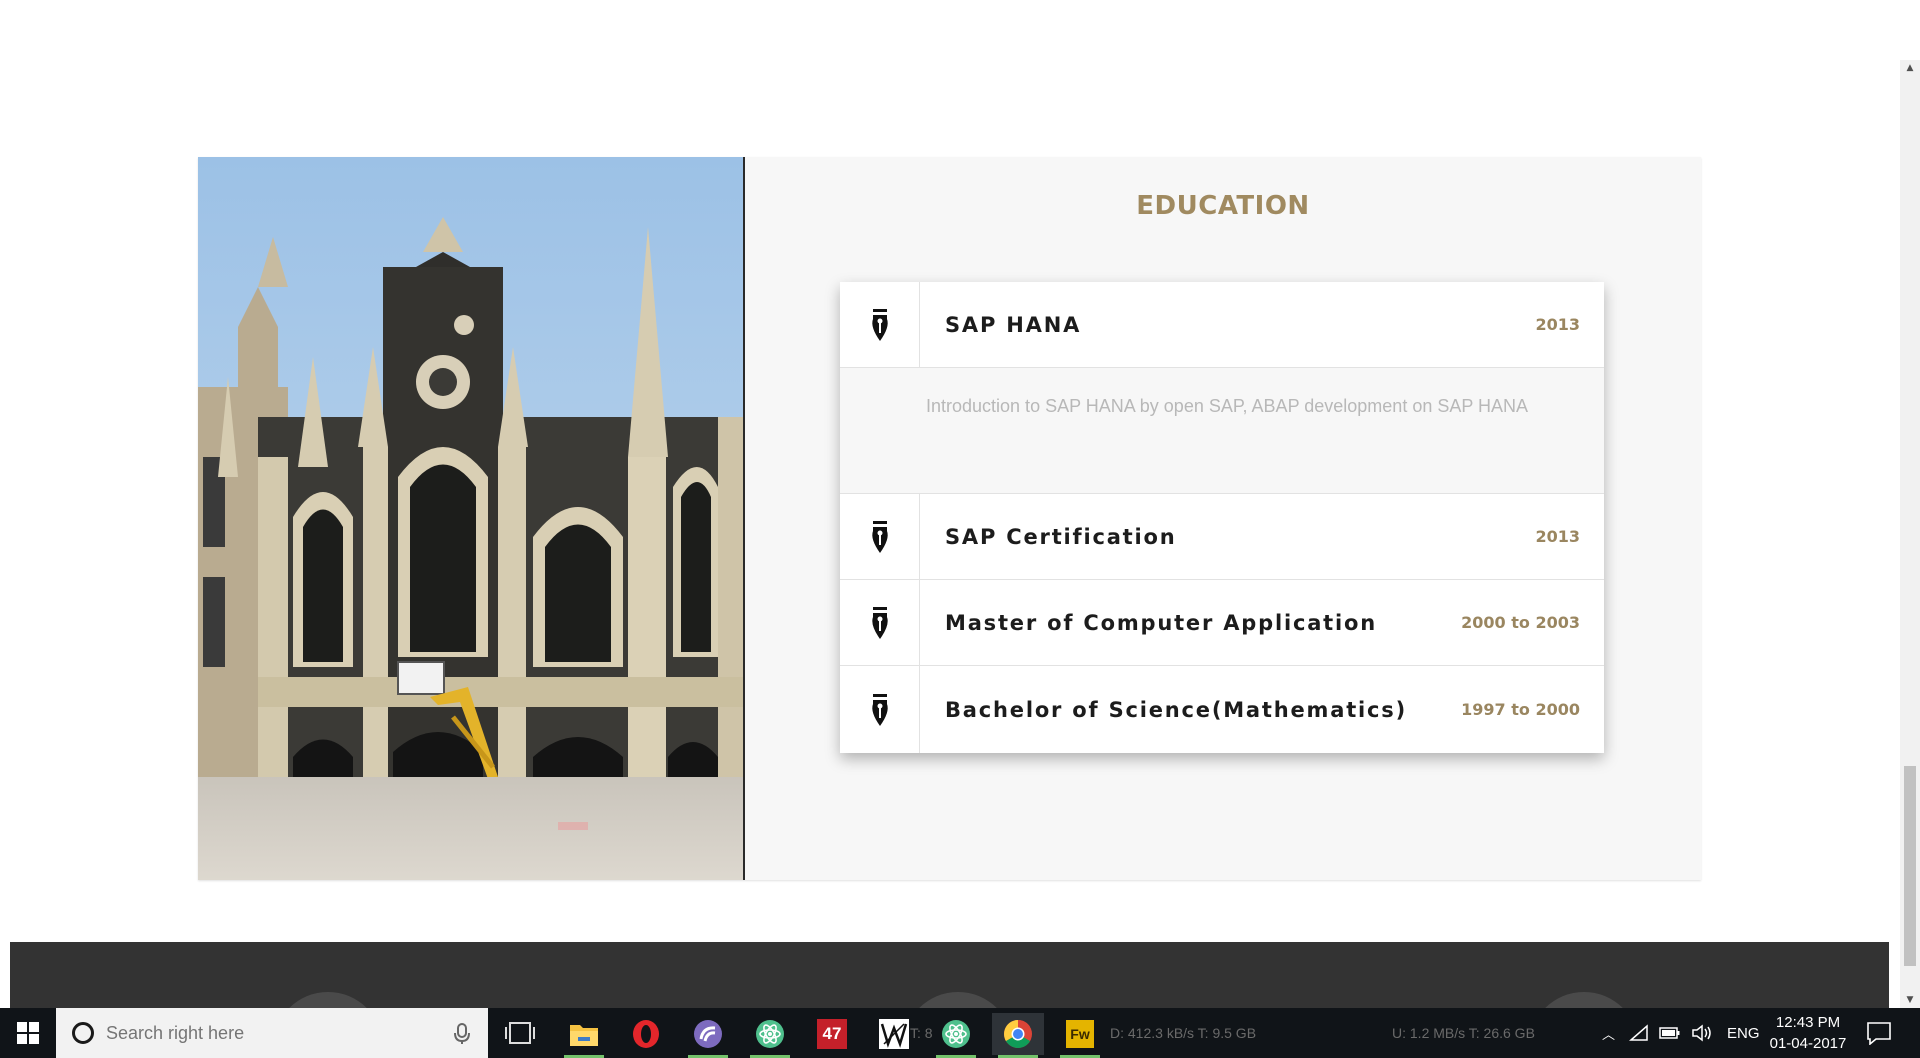 Image resolution: width=1920 pixels, height=1058 pixels. I want to click on system-tray: ︿ ENG, so click(1681, 1033).